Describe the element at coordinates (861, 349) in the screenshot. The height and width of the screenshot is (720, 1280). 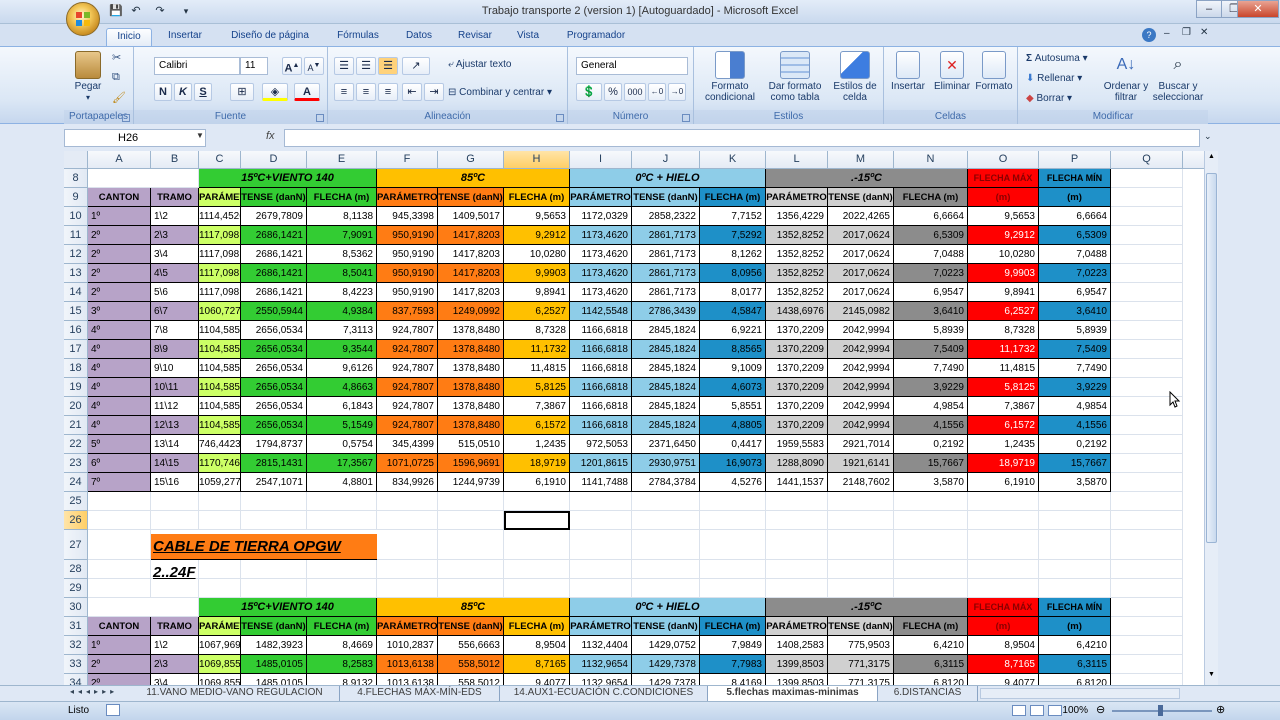
I see `table-cell: 2042,9994` at that location.